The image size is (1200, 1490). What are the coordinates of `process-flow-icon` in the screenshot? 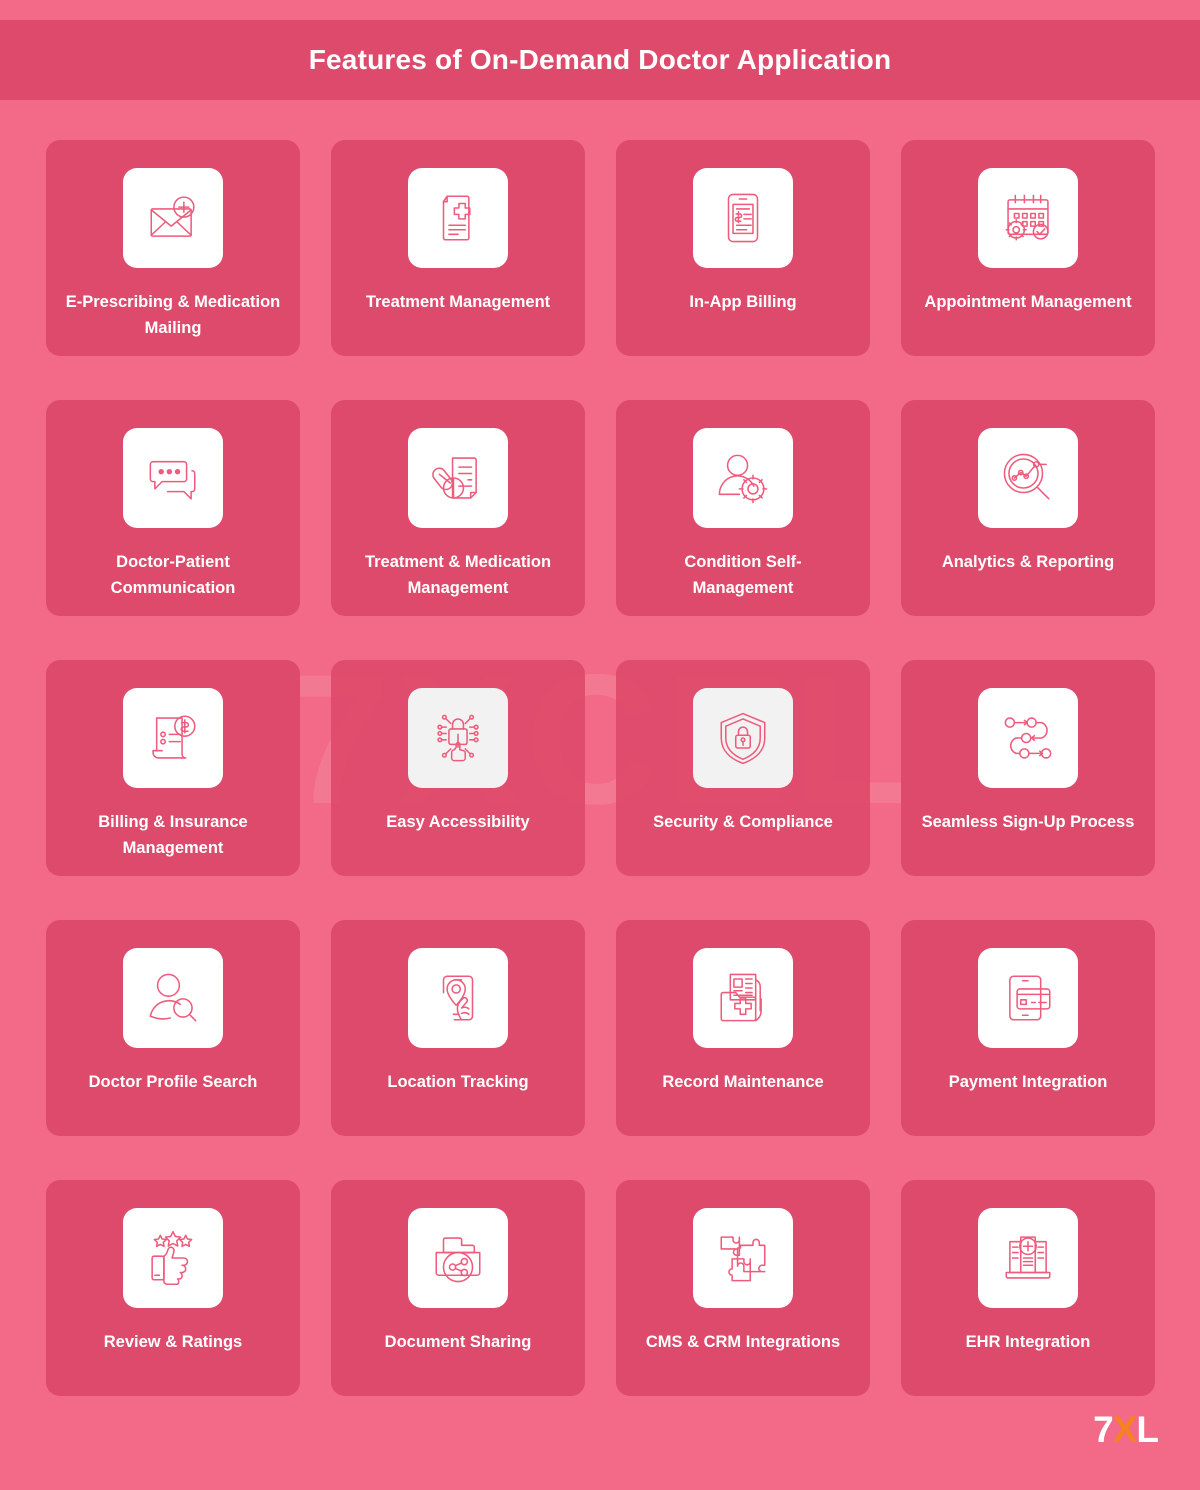 It's located at (1028, 738).